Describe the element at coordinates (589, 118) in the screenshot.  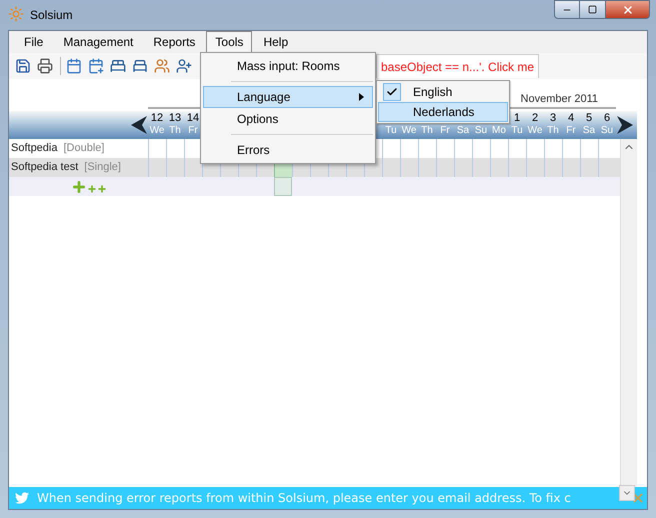
I see `day-number: 5` at that location.